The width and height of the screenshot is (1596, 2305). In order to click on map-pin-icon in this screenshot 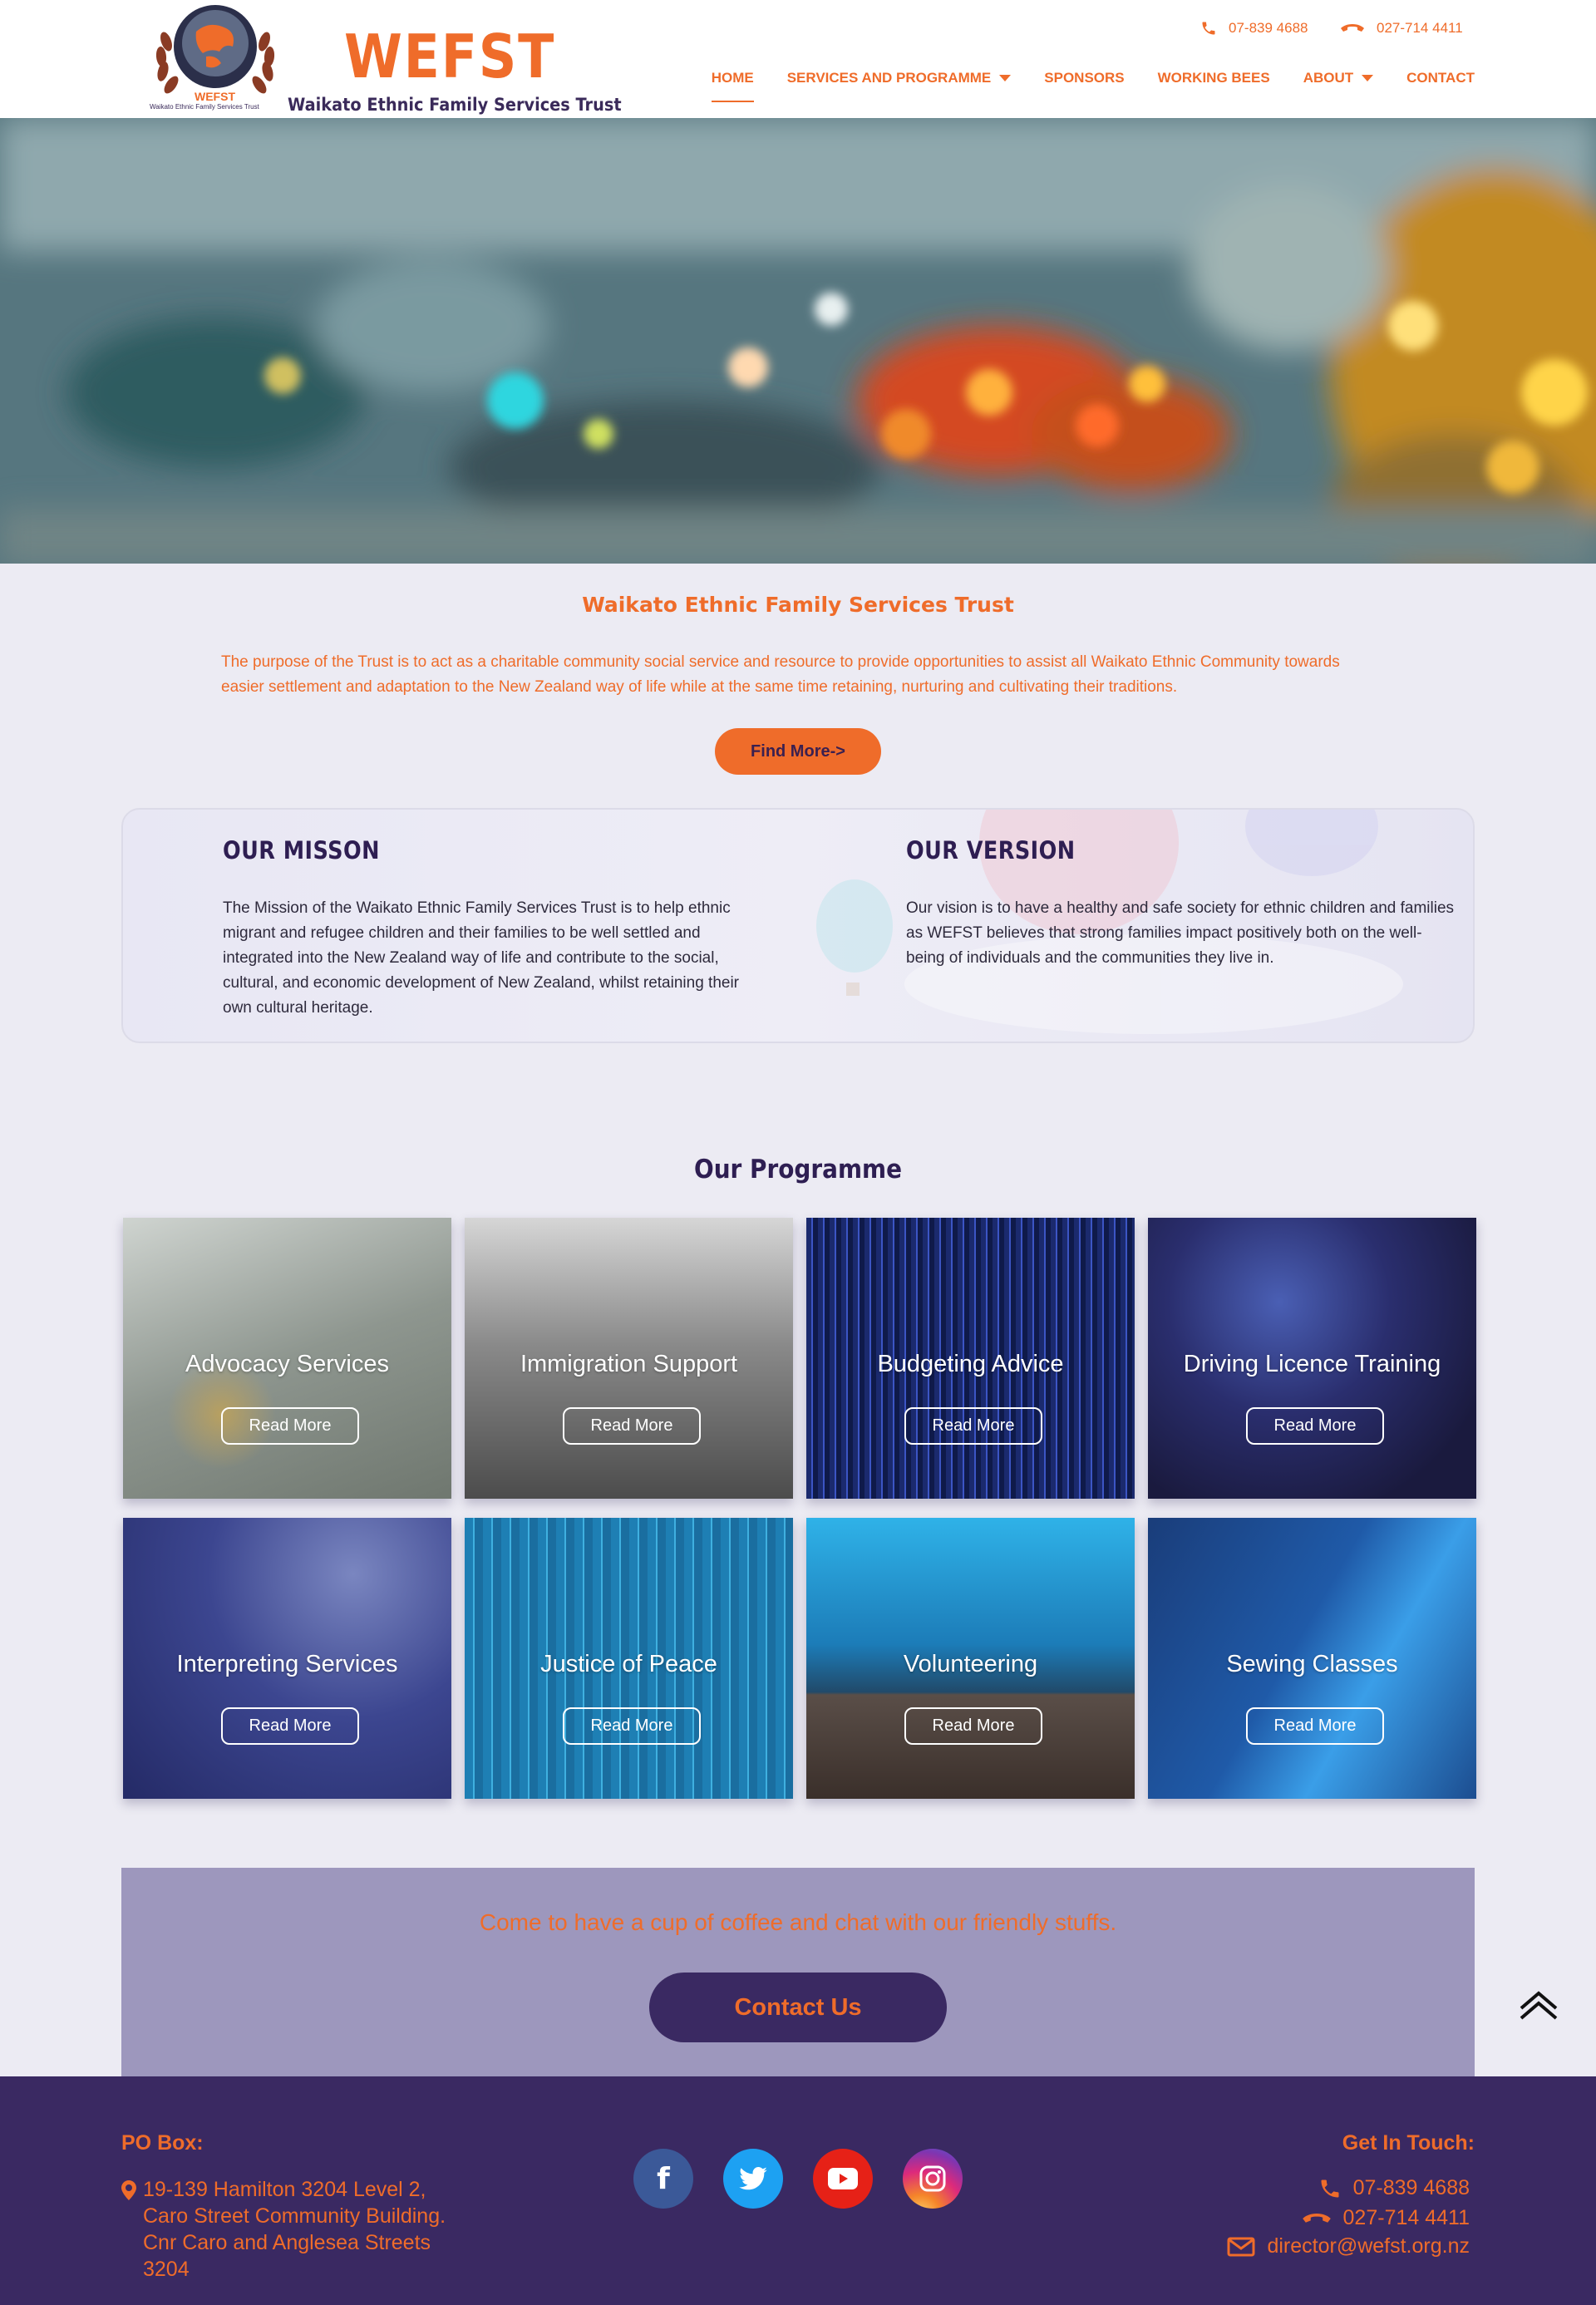, I will do `click(128, 2190)`.